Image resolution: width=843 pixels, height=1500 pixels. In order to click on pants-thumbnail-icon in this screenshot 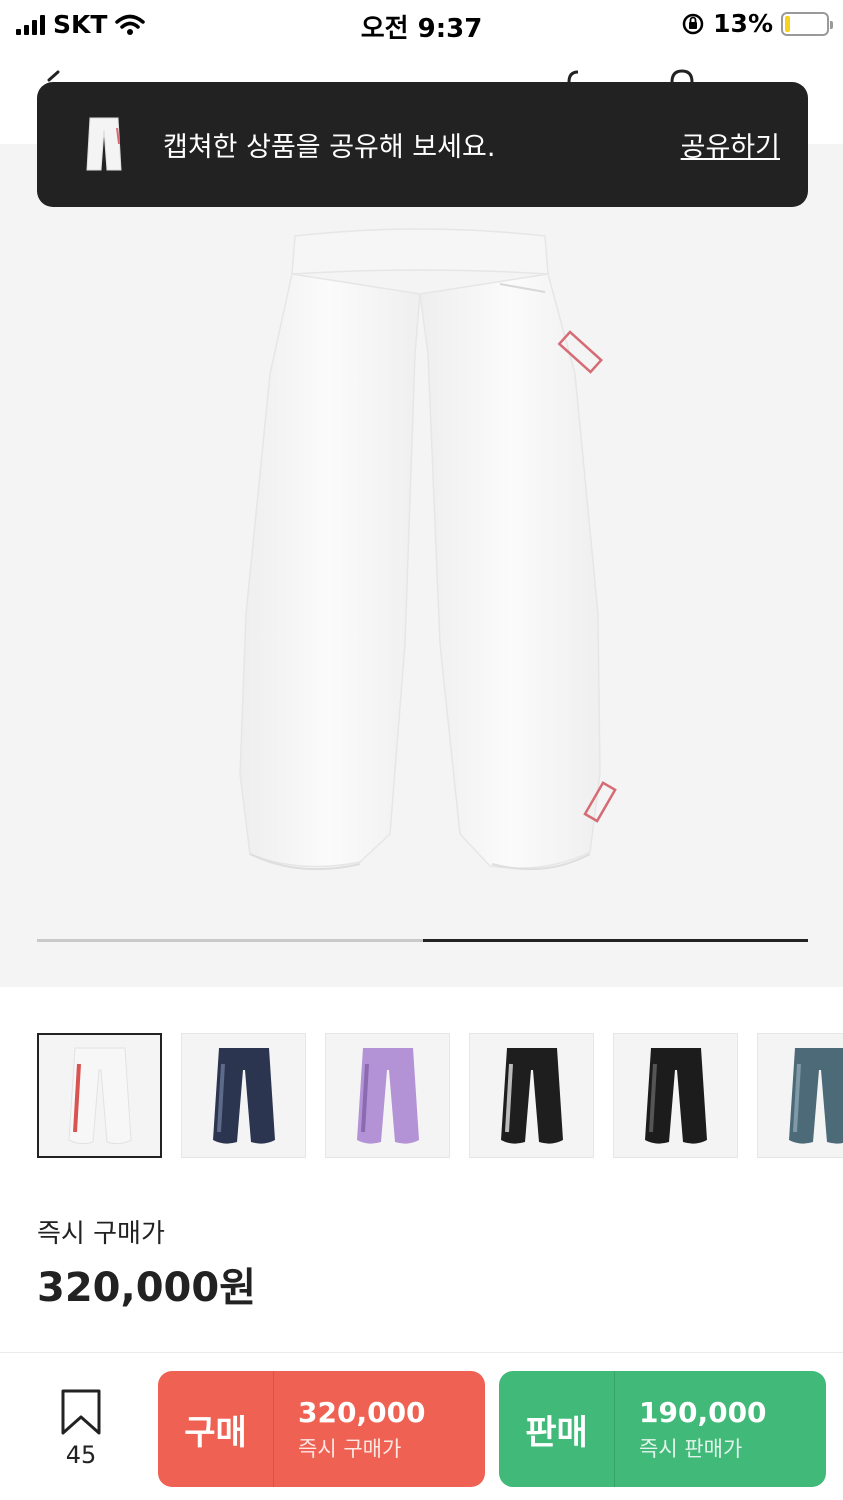, I will do `click(104, 143)`.